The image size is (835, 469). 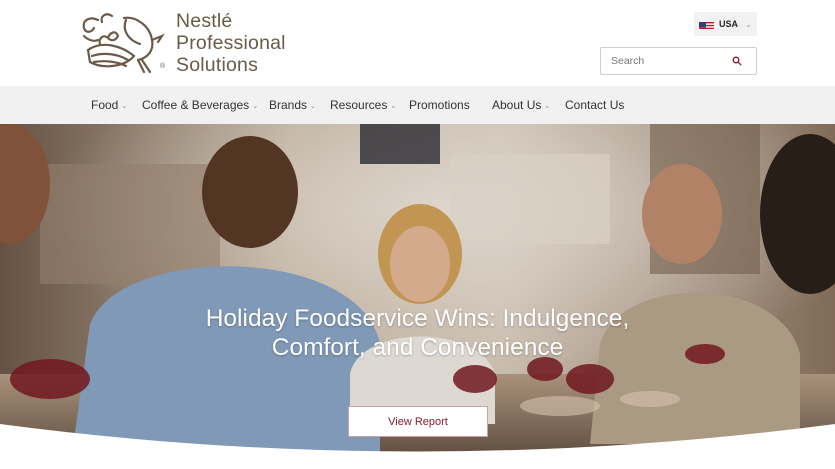 What do you see at coordinates (359, 105) in the screenshot?
I see `nav-item-label: Resources` at bounding box center [359, 105].